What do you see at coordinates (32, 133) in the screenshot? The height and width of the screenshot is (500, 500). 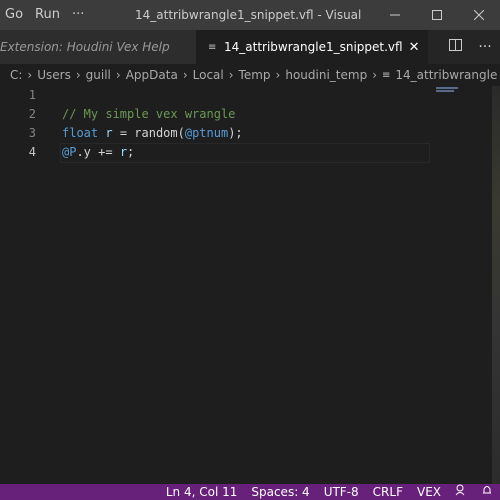 I see `line-number: 3` at bounding box center [32, 133].